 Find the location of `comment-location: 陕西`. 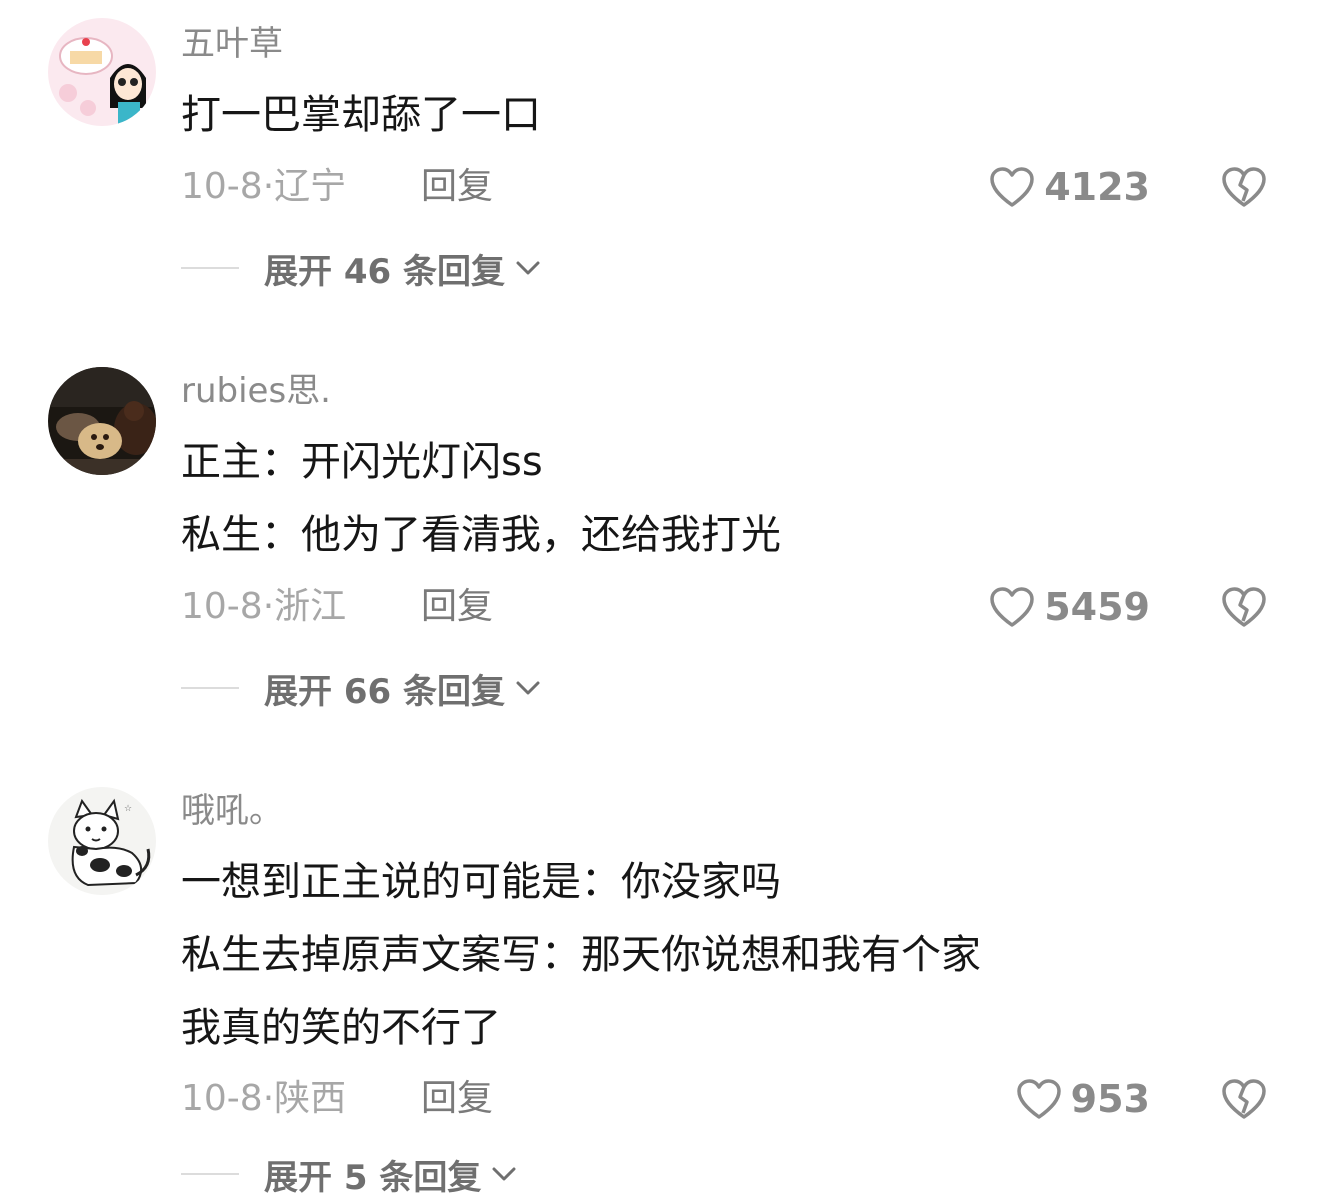

comment-location: 陕西 is located at coordinates (310, 1098).